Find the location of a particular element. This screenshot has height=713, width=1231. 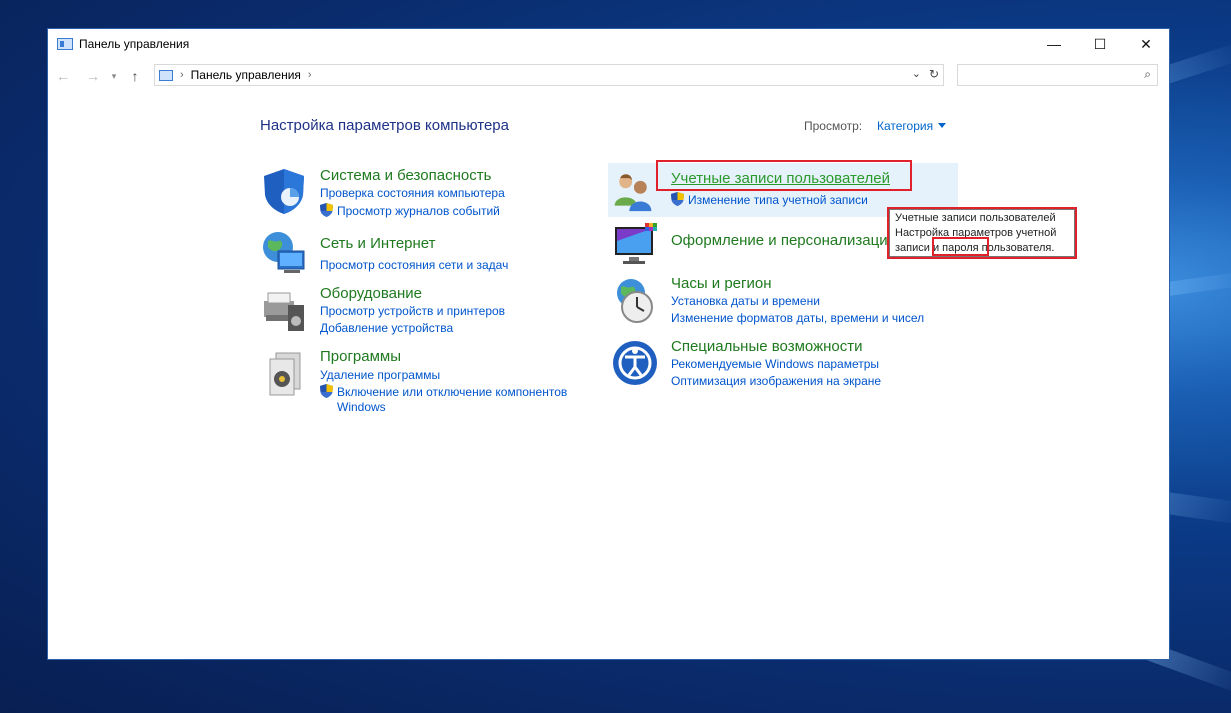

link-label: Изменение типа учетной записи is located at coordinates (778, 200).